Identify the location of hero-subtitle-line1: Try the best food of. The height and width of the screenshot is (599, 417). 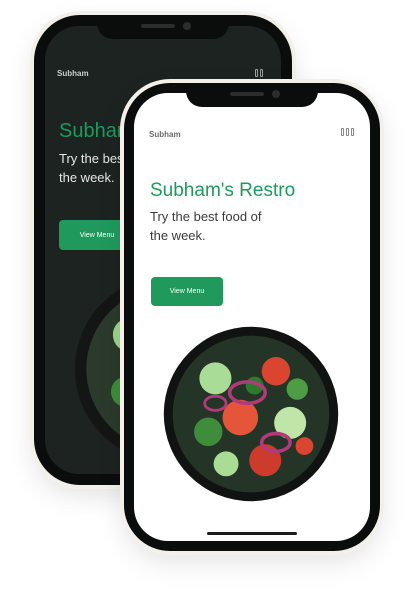
(206, 216).